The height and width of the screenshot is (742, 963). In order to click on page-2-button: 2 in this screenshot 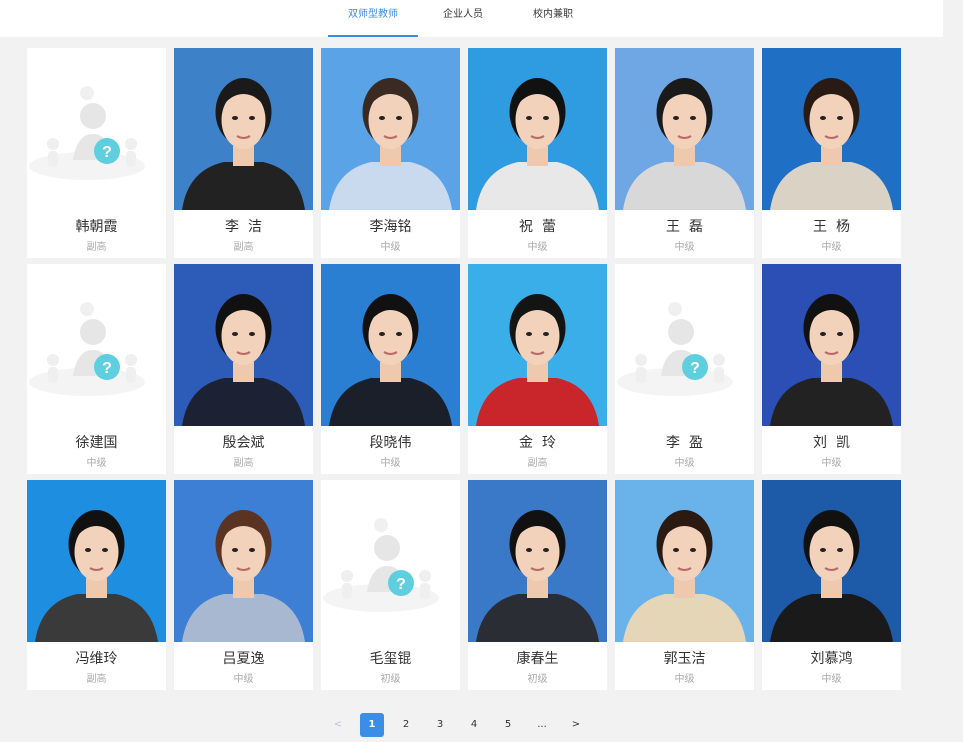, I will do `click(406, 725)`.